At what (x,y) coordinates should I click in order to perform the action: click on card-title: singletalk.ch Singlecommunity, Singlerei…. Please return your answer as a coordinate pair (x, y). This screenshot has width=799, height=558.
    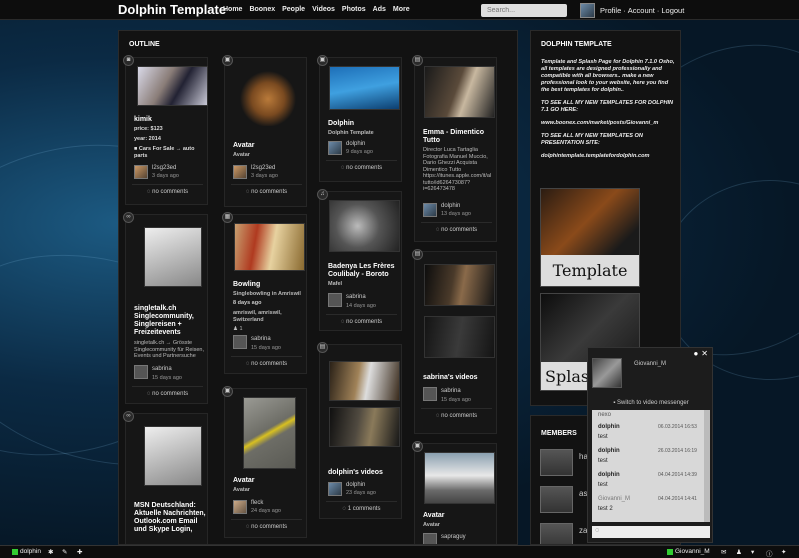
    Looking at the image, I should click on (171, 321).